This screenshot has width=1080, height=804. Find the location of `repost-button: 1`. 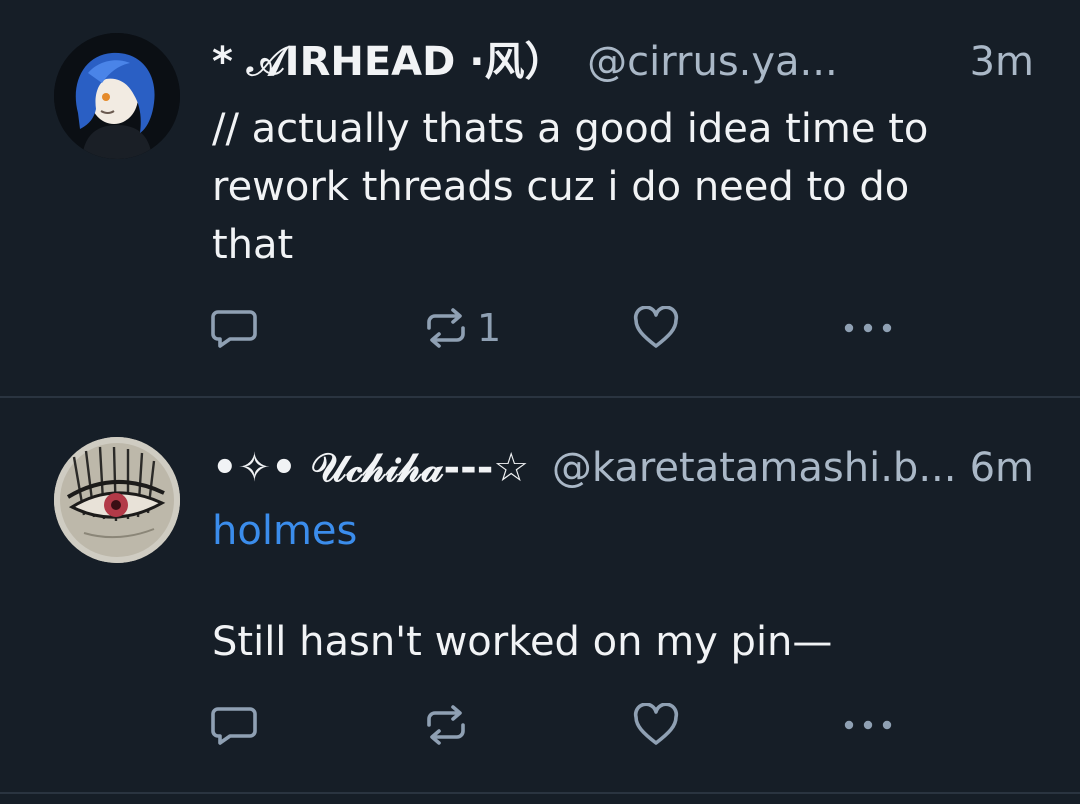

repost-button: 1 is located at coordinates (462, 328).